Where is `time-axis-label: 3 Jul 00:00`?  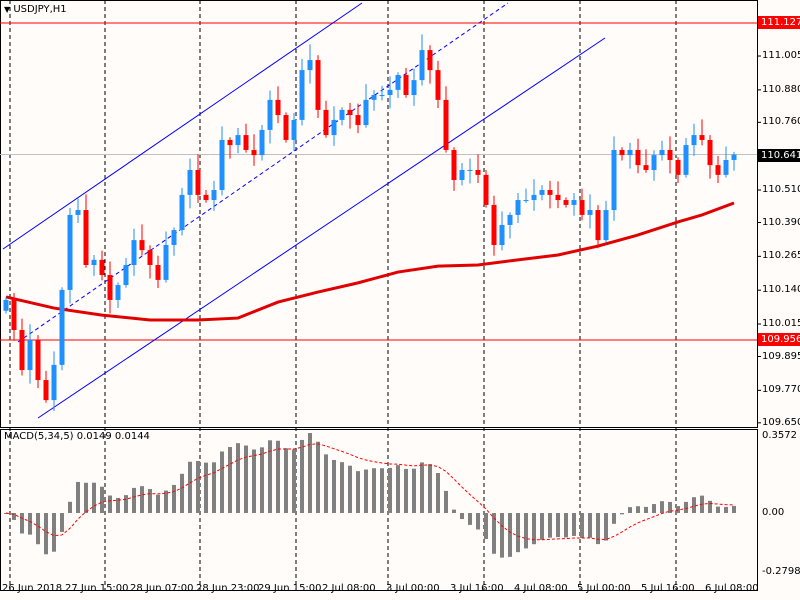
time-axis-label: 3 Jul 00:00 is located at coordinates (413, 588).